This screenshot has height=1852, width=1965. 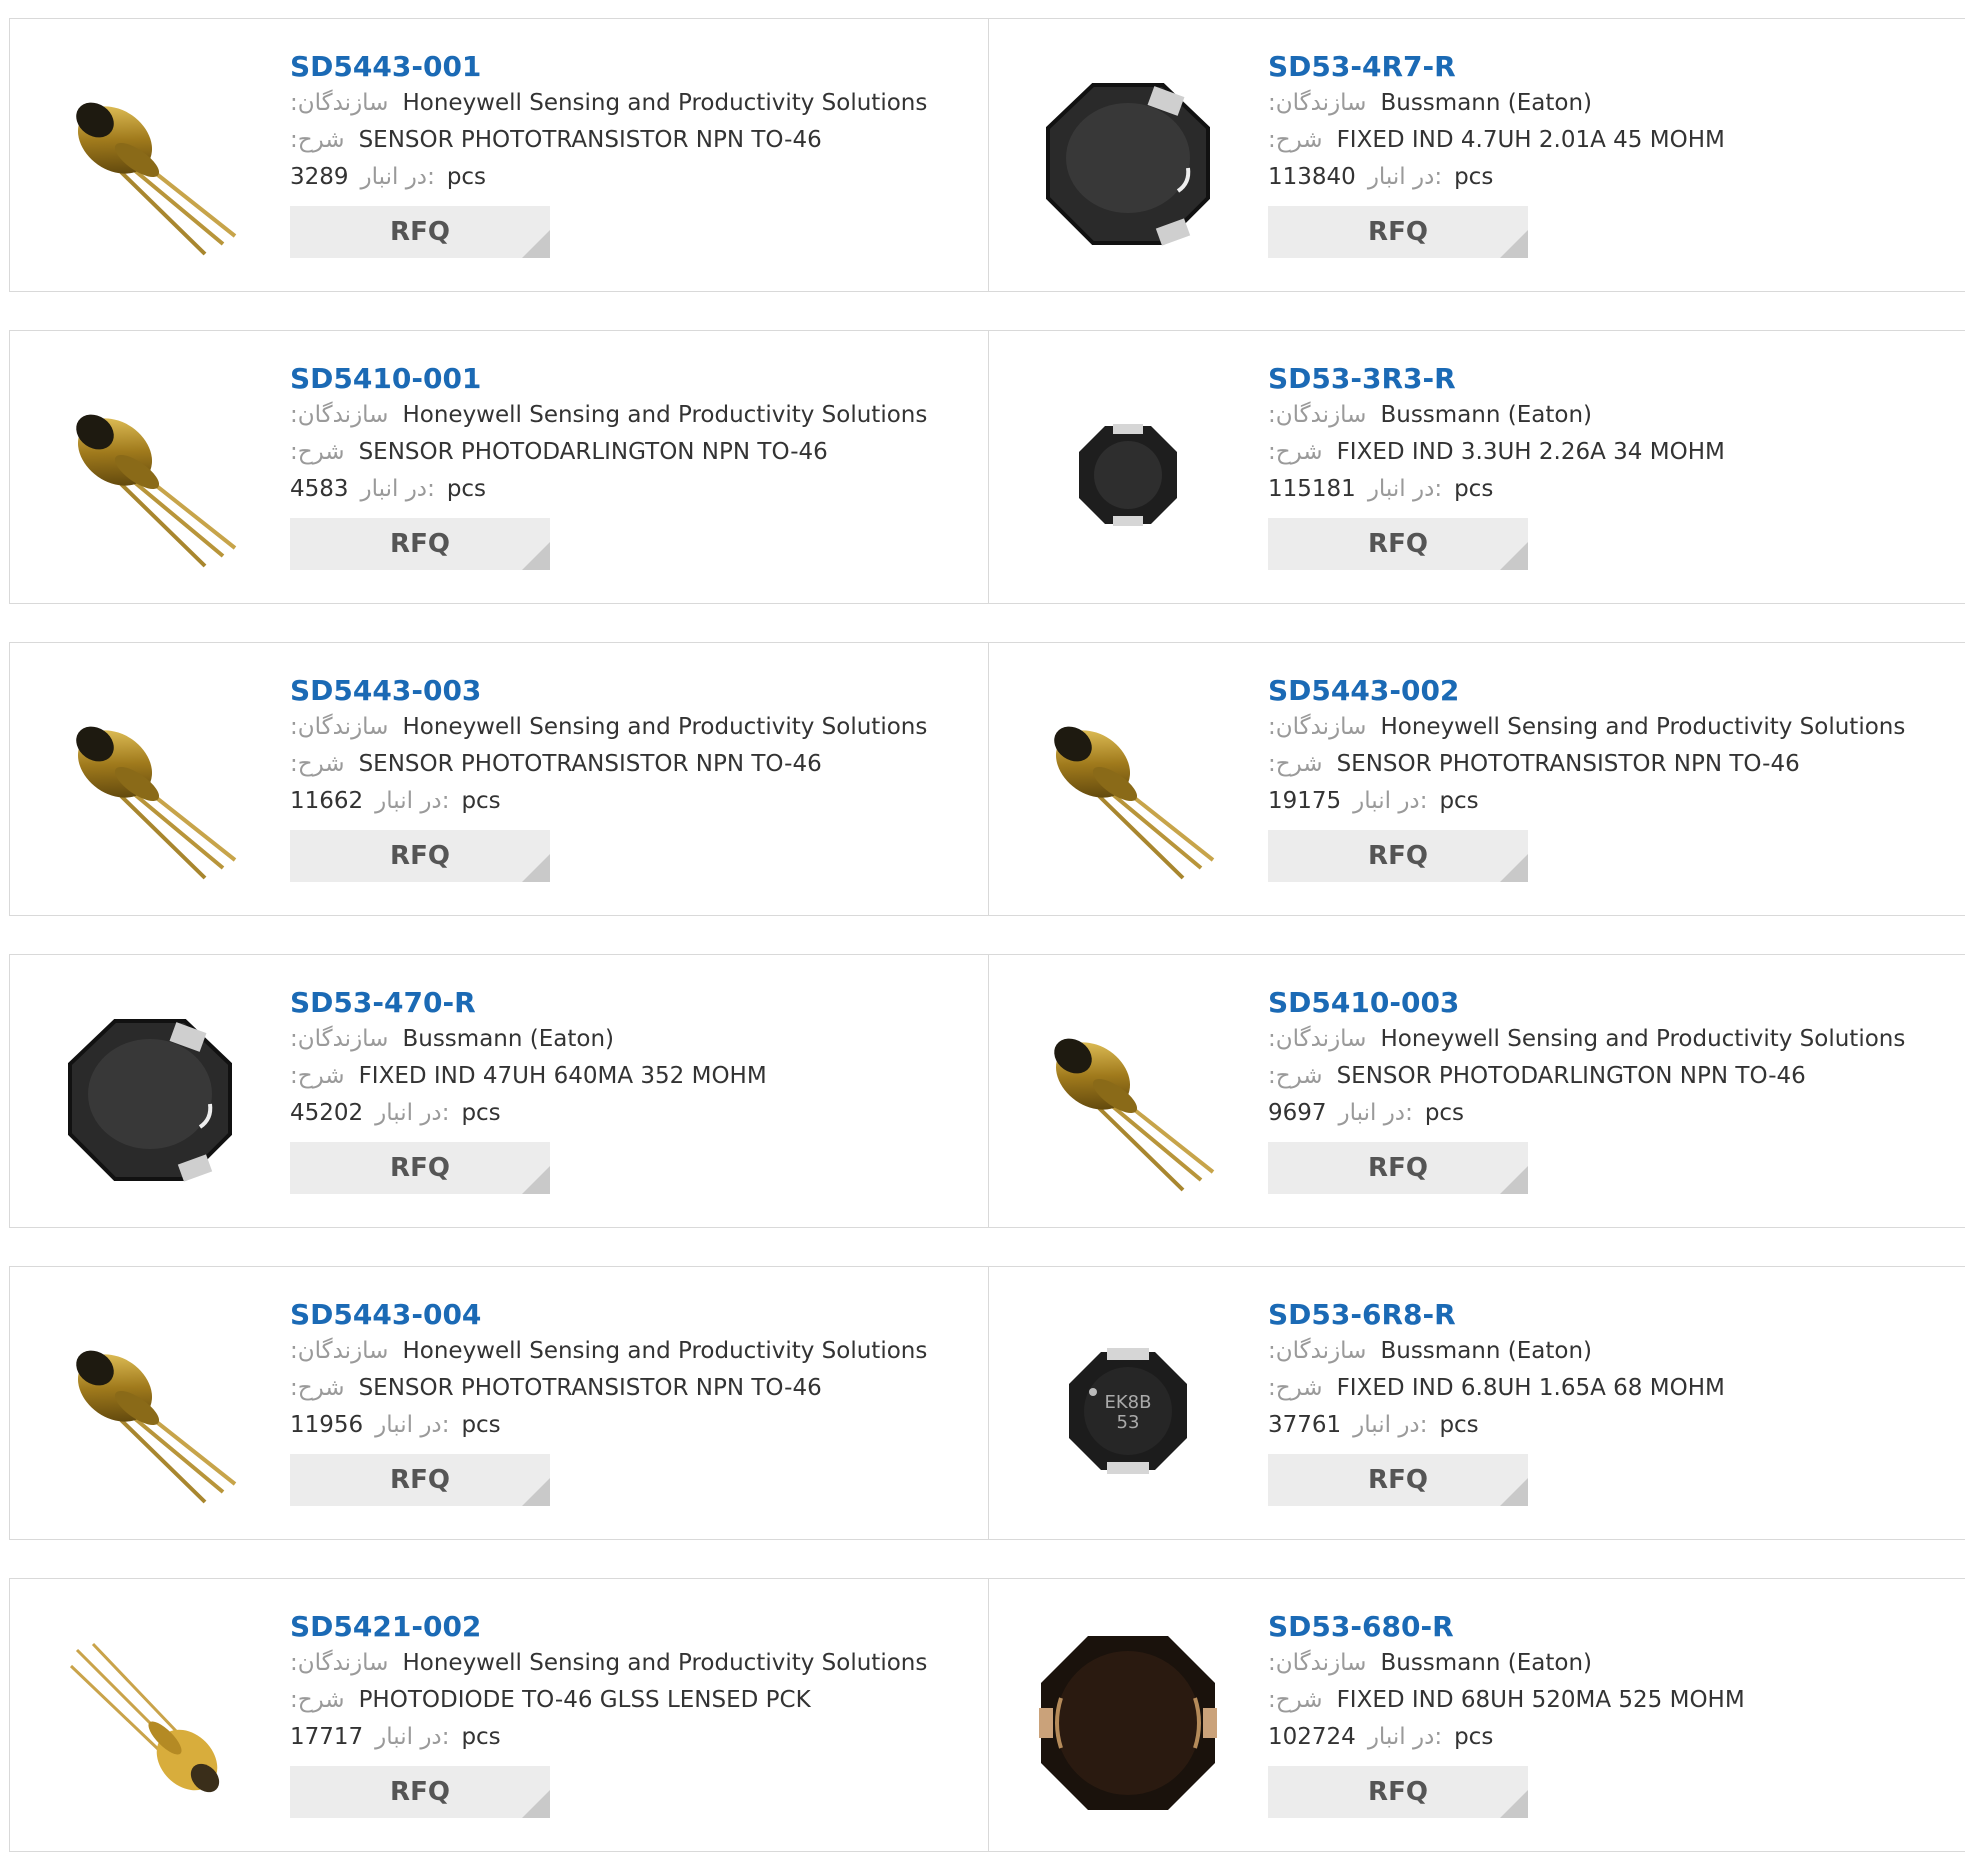 I want to click on part-number-link: SD5421-002, so click(x=630, y=1627).